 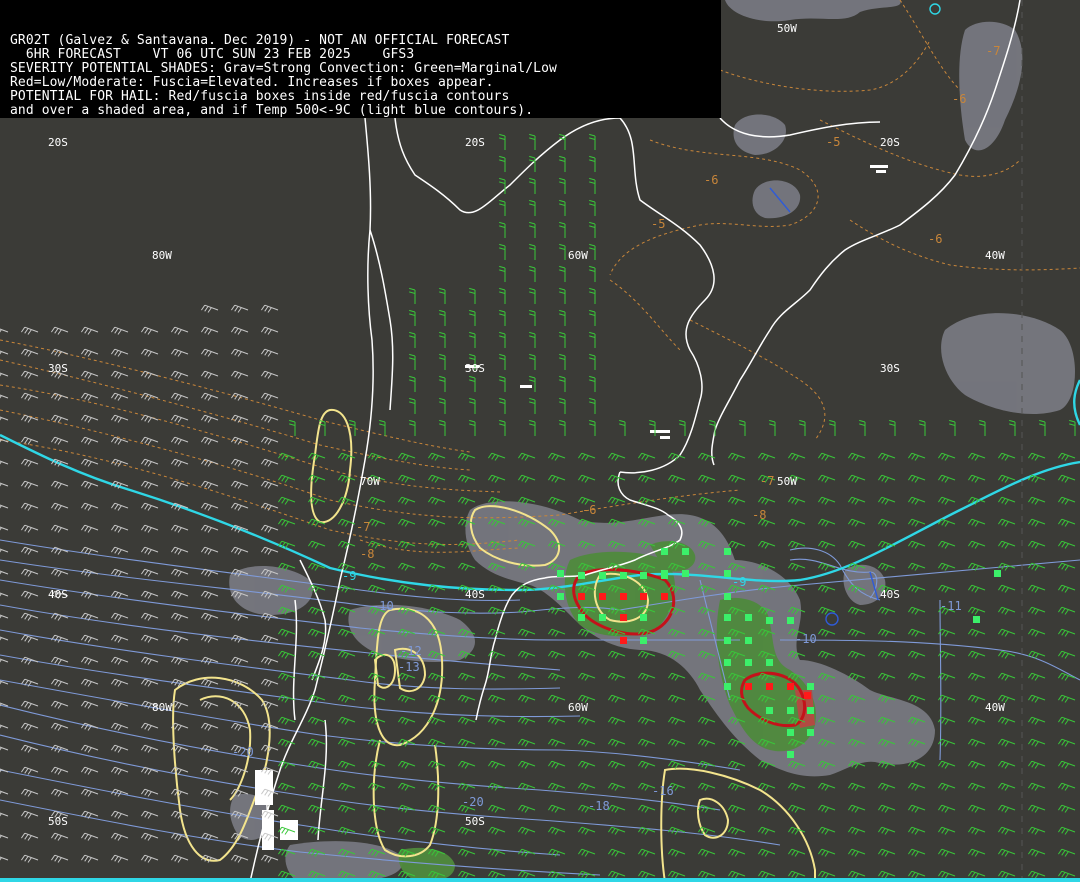 What do you see at coordinates (58, 821) in the screenshot?
I see `lat-label: 50S` at bounding box center [58, 821].